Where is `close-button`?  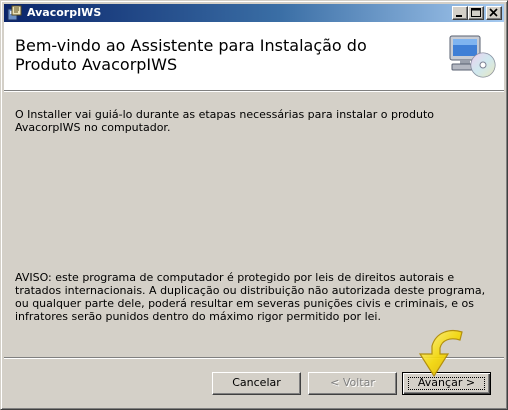
close-button is located at coordinates (494, 13).